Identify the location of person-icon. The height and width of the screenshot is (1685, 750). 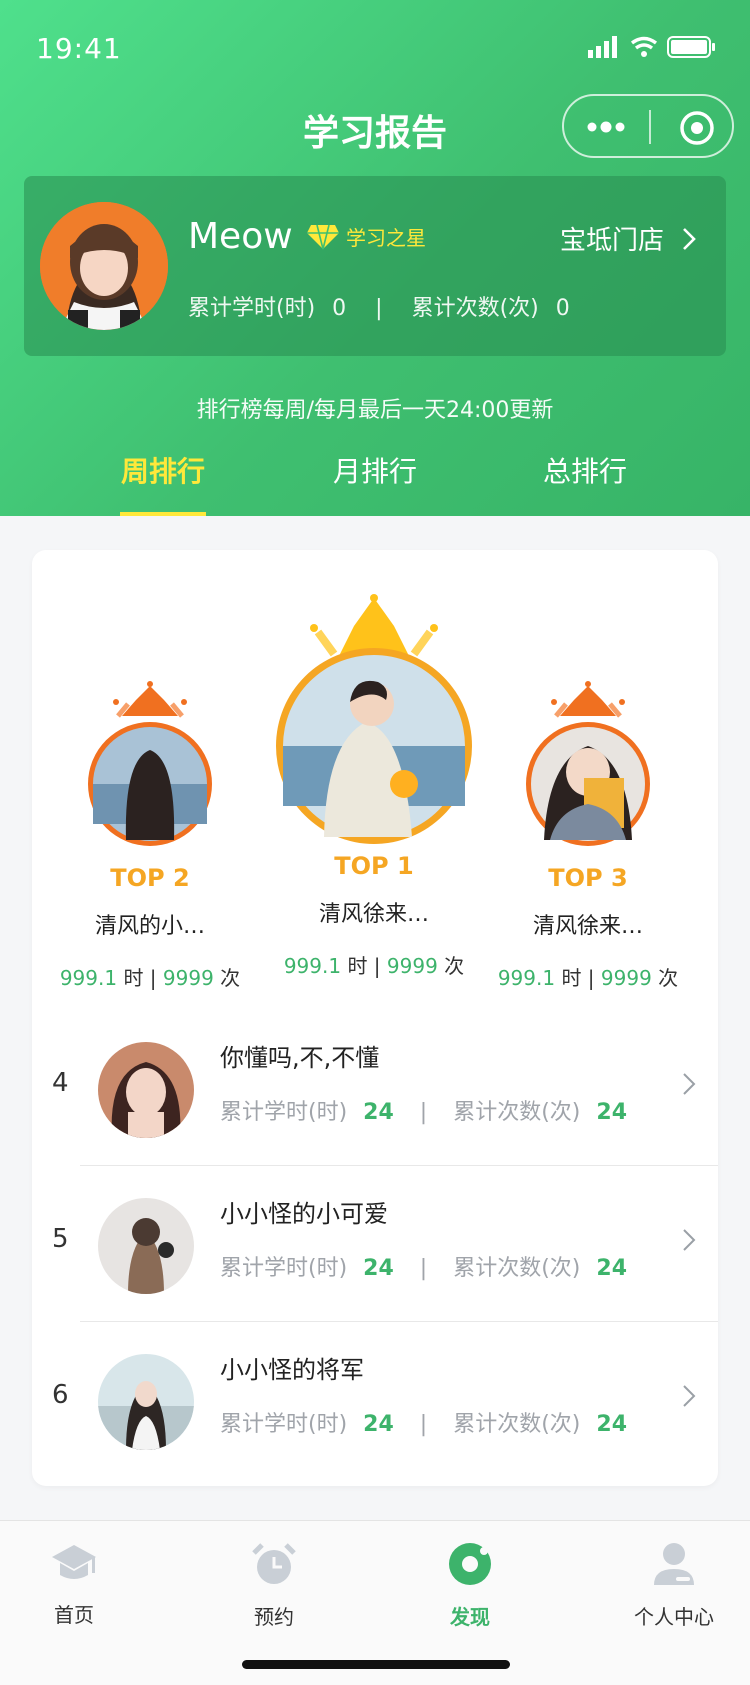
(674, 1564).